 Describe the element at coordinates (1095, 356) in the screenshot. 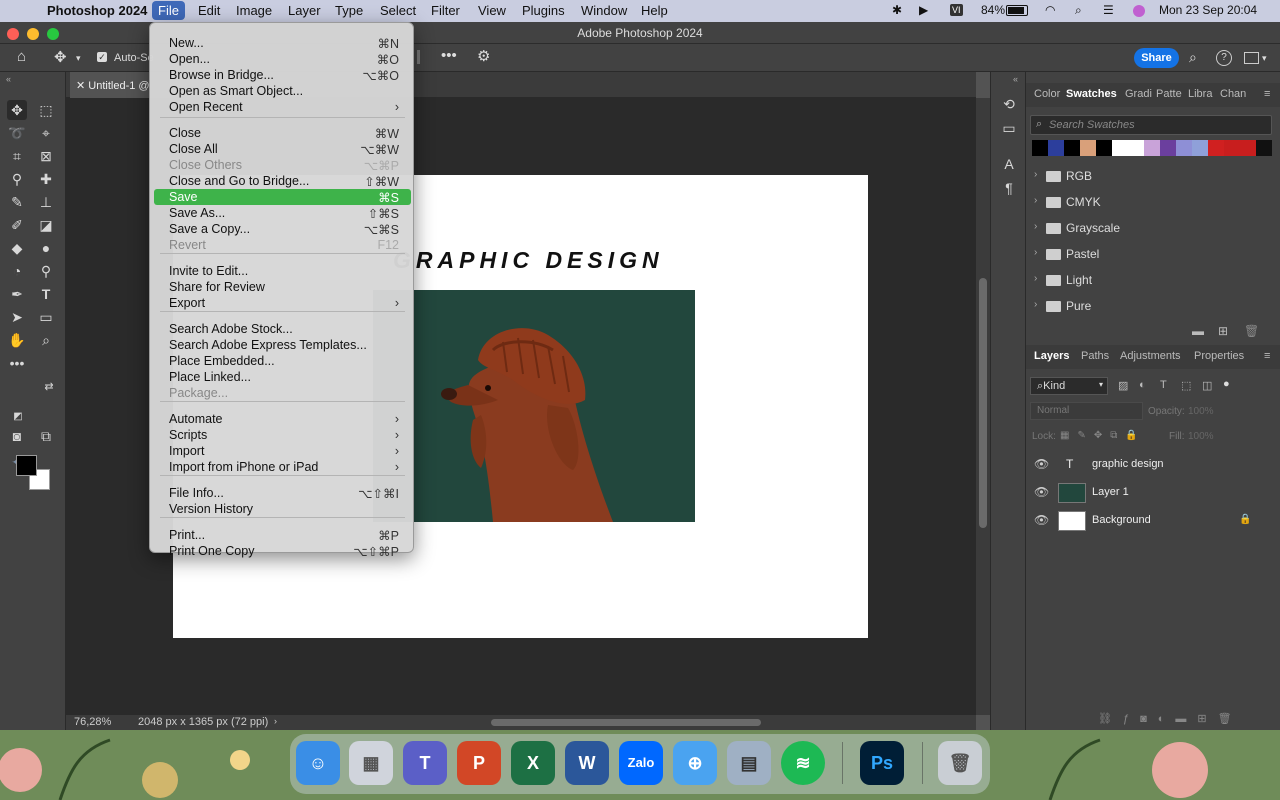

I see `tab-paths: Paths` at that location.